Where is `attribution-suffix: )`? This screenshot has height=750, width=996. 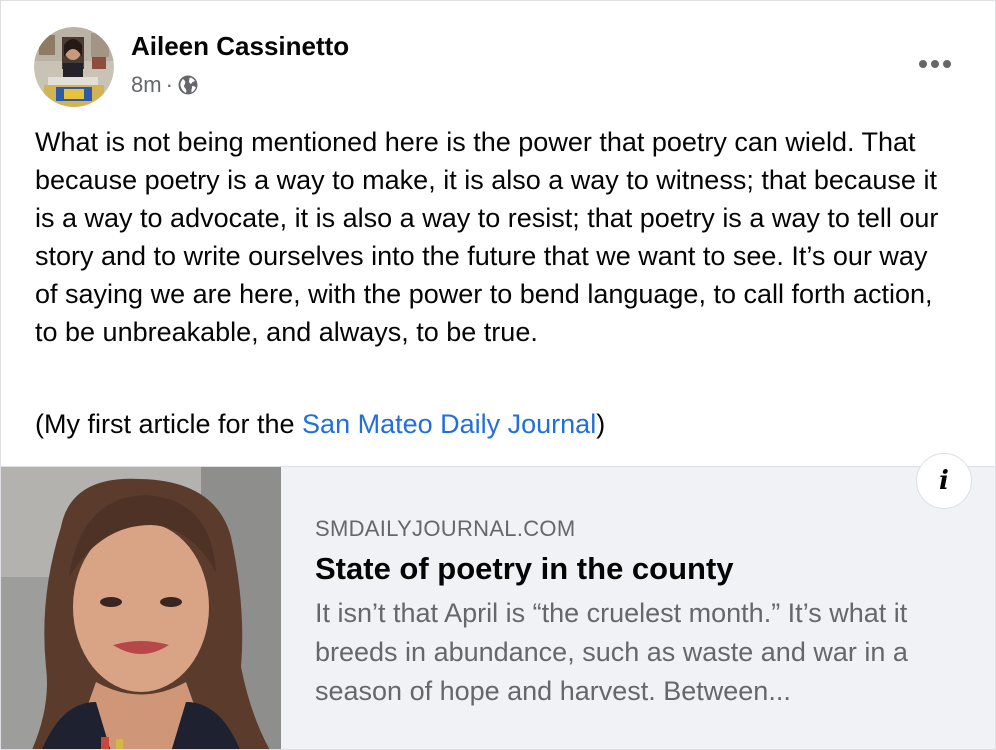 attribution-suffix: ) is located at coordinates (601, 424).